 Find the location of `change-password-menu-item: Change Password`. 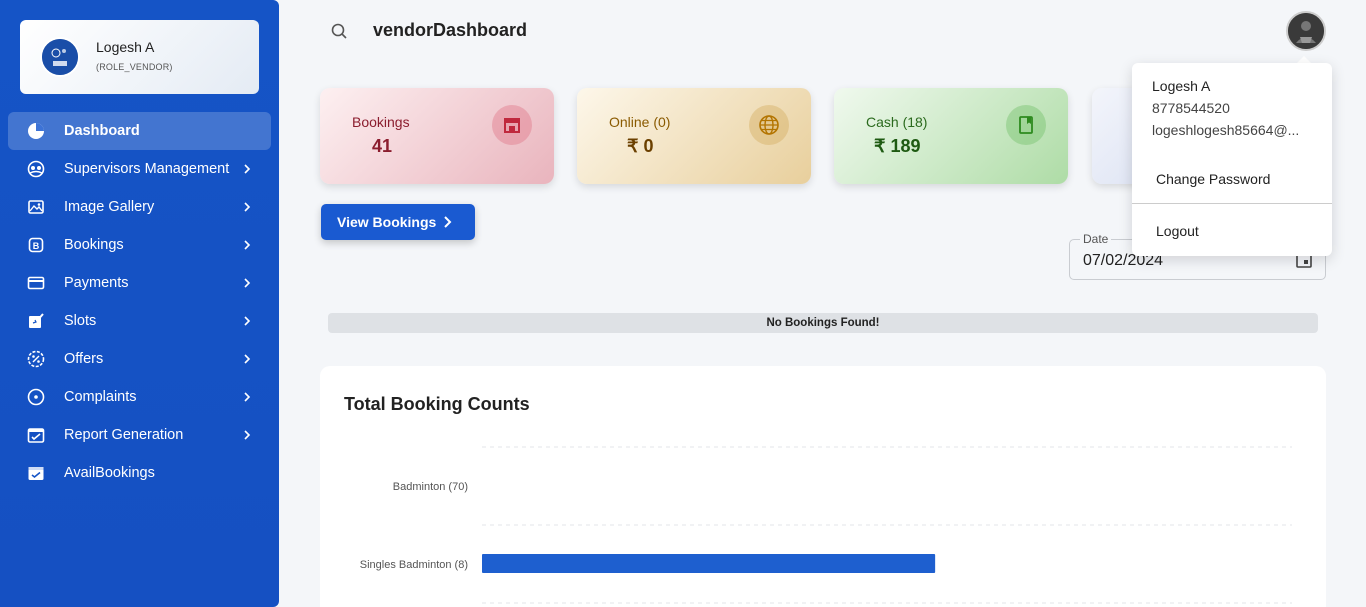

change-password-menu-item: Change Password is located at coordinates (1232, 179).